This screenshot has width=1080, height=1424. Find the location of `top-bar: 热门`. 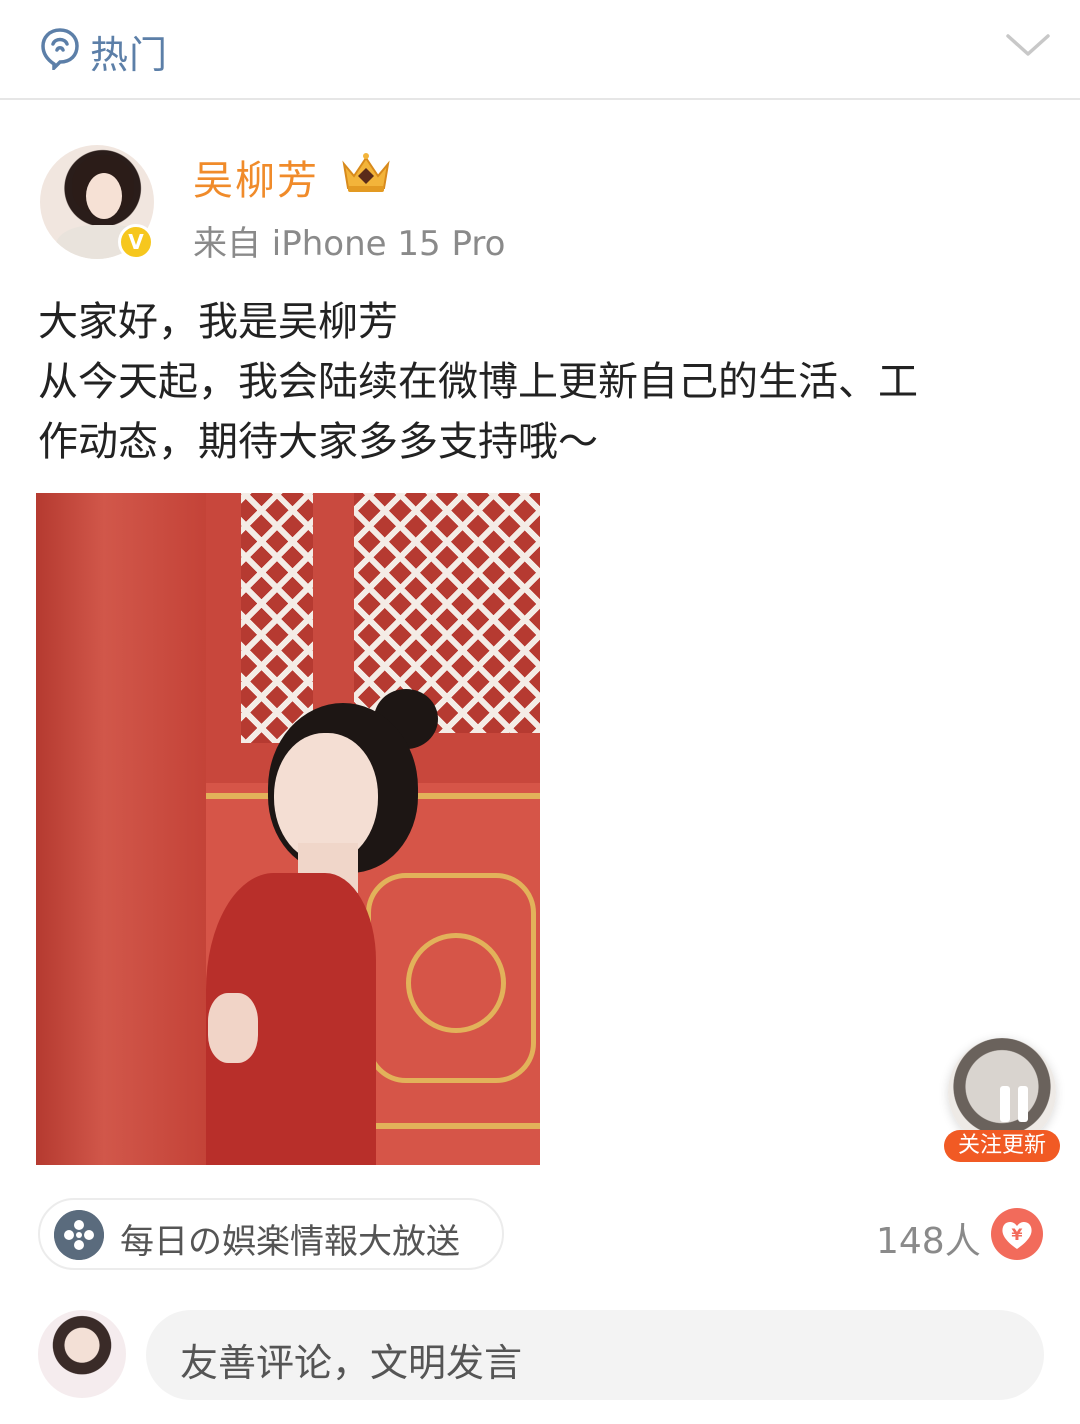

top-bar: 热门 is located at coordinates (540, 50).